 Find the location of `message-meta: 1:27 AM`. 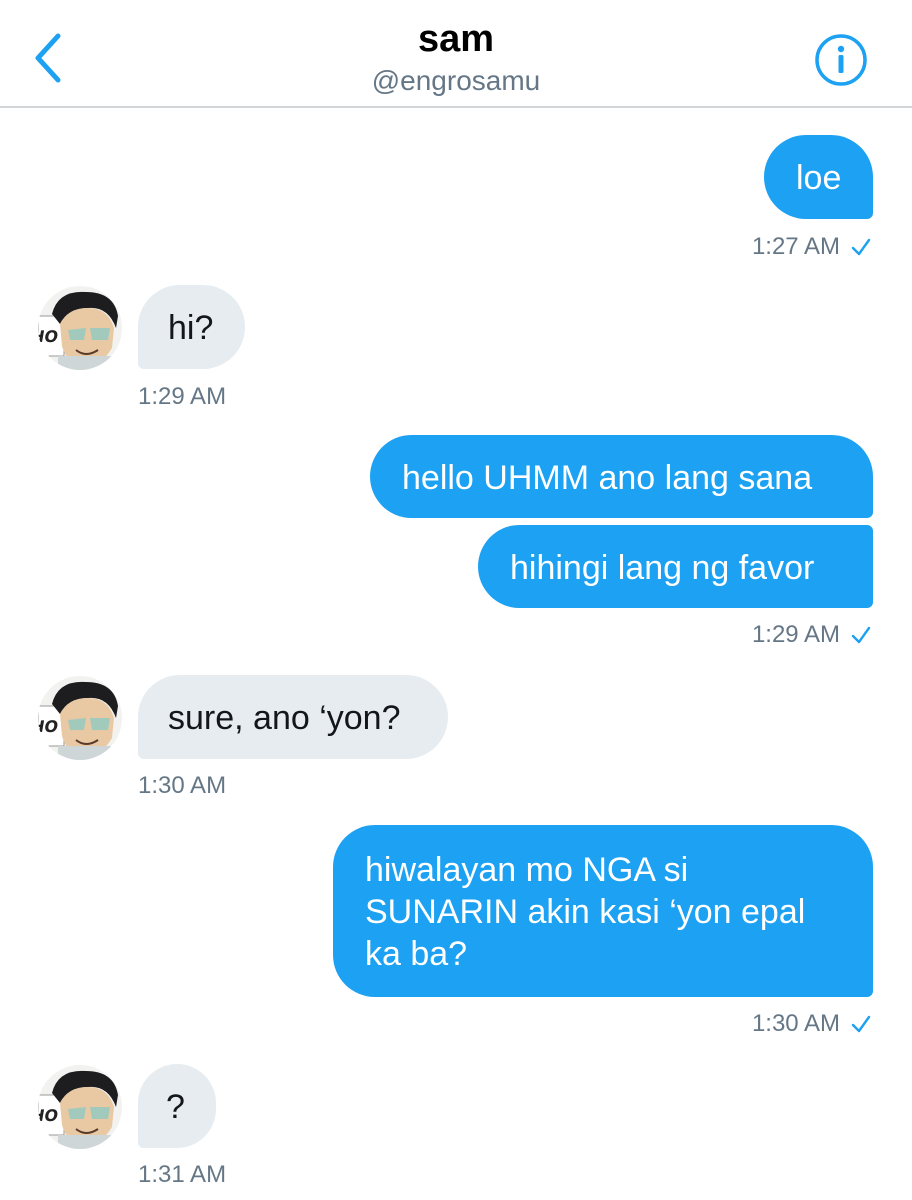

message-meta: 1:27 AM is located at coordinates (812, 247).